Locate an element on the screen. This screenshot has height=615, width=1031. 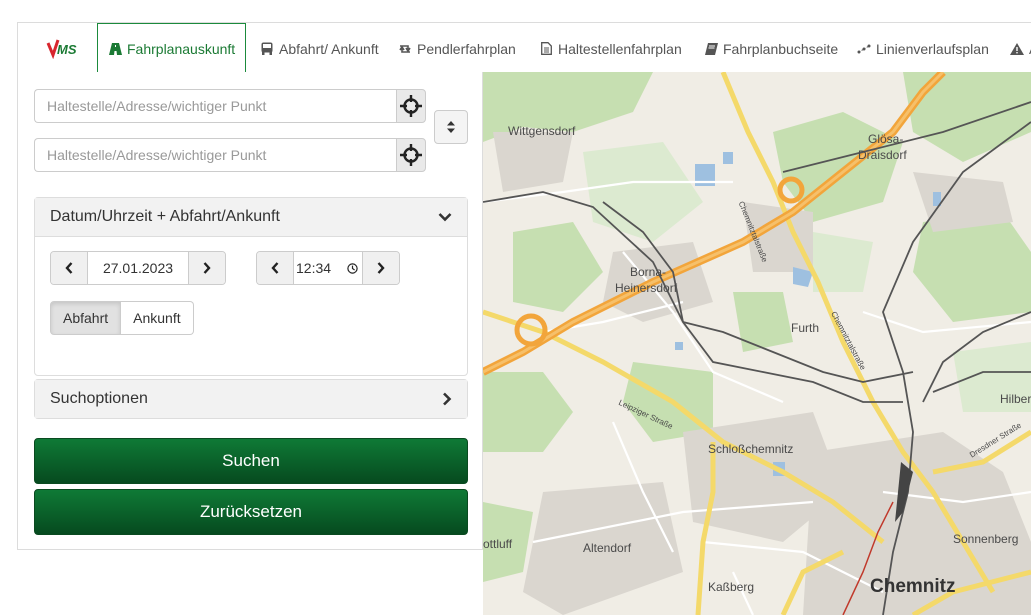
map-place-label: Borna- is located at coordinates (648, 272).